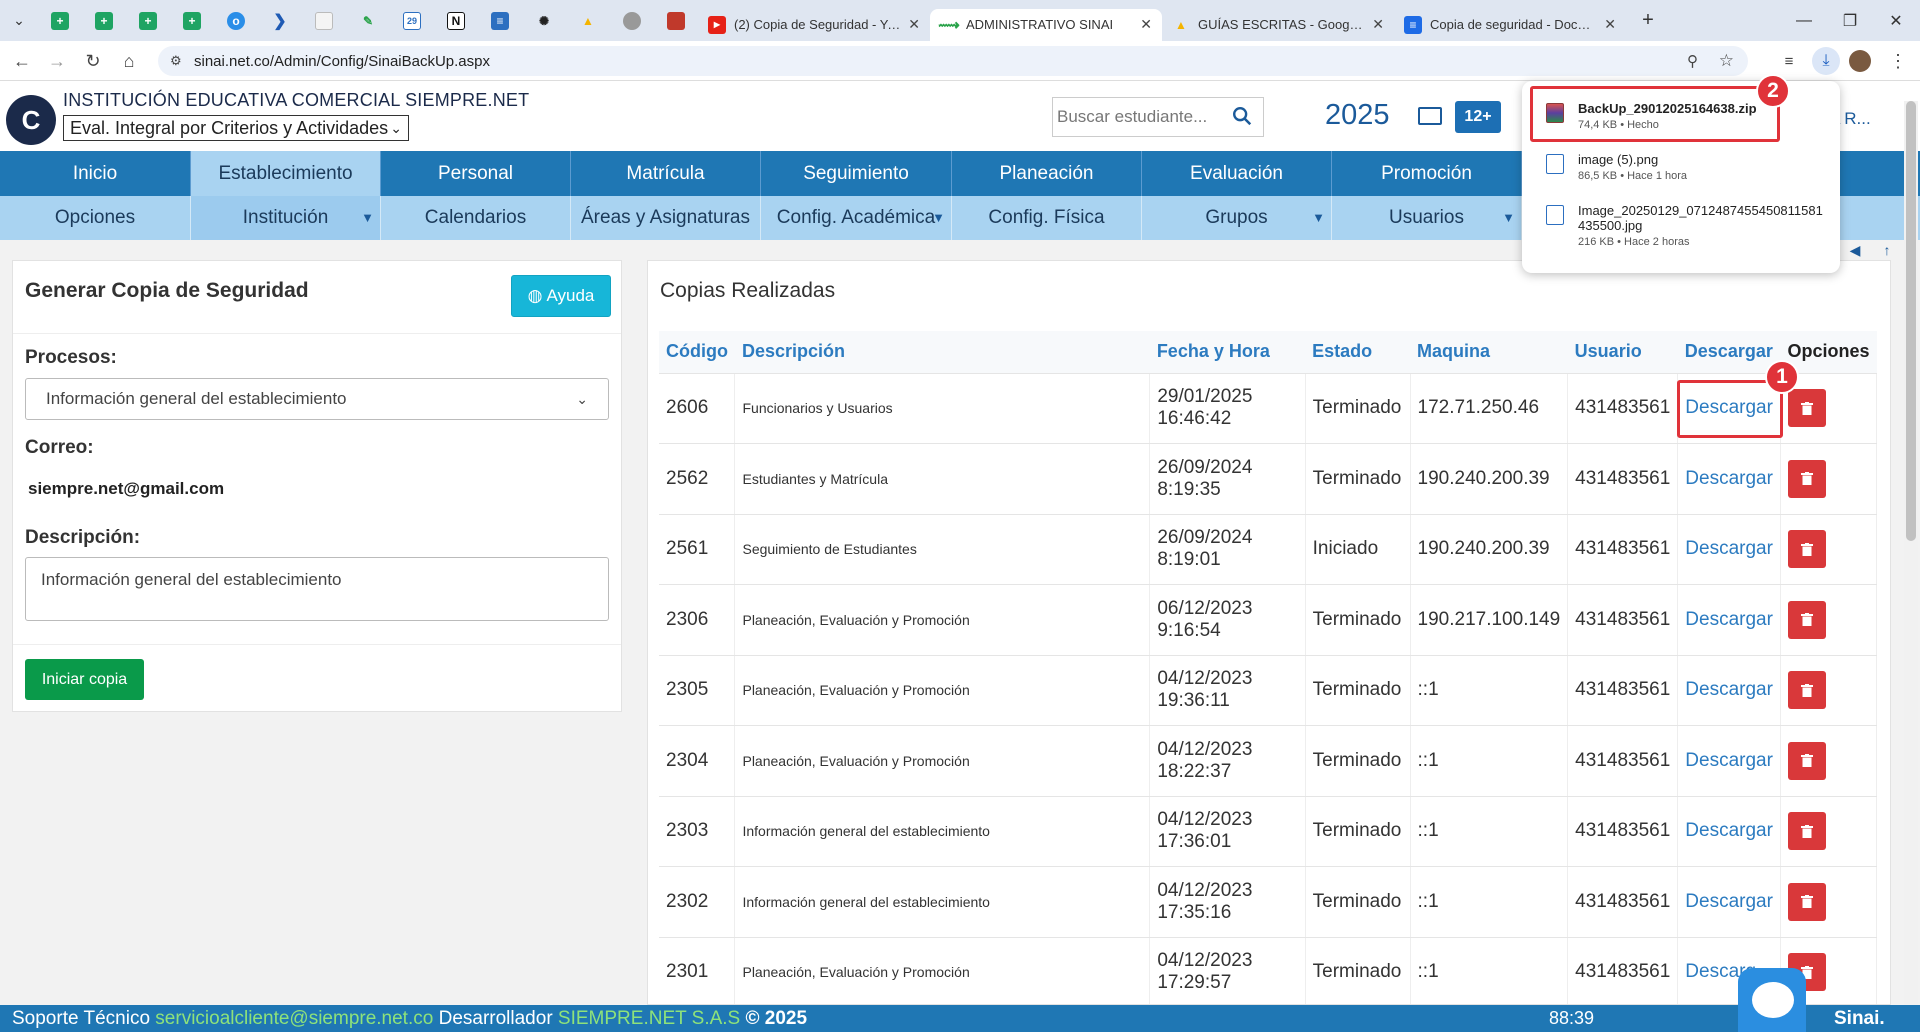 Image resolution: width=1920 pixels, height=1032 pixels. I want to click on browser-menu-icon: ⋮, so click(1898, 61).